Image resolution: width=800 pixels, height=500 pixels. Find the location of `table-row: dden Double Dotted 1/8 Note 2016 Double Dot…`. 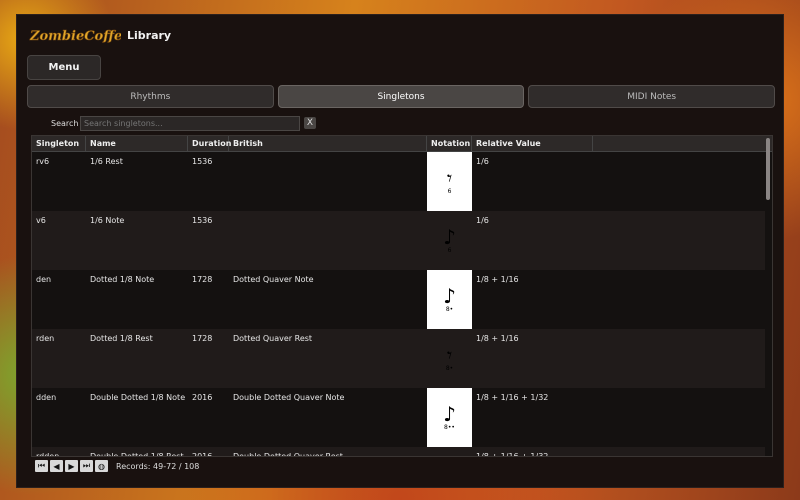

table-row: dden Double Dotted 1/8 Note 2016 Double Dot… is located at coordinates (398, 417).